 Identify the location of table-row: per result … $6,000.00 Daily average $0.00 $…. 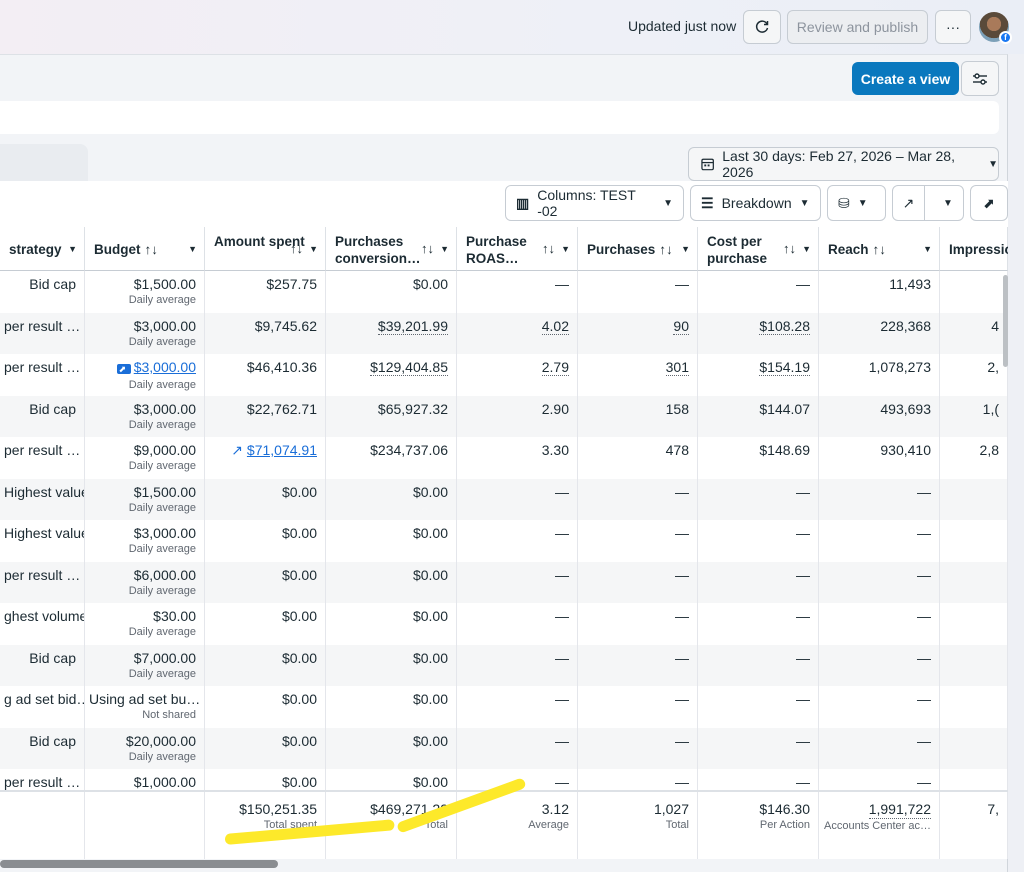
(504, 582).